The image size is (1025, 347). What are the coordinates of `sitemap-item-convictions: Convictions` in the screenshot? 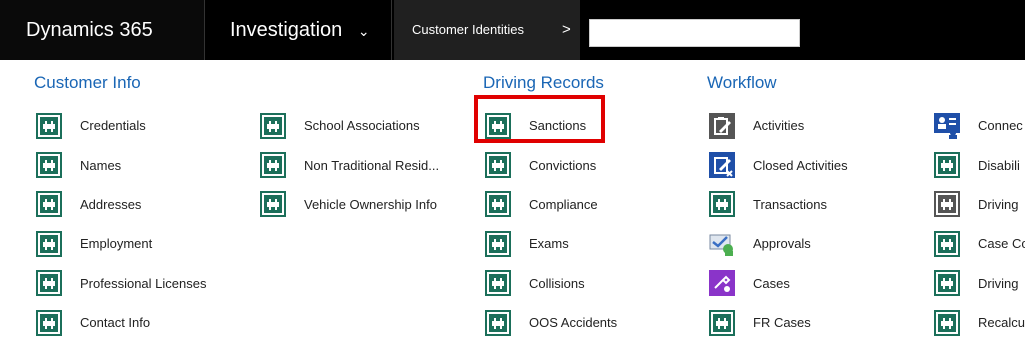 It's located at (550, 164).